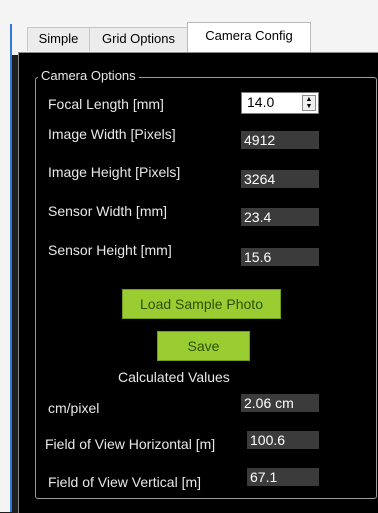 The image size is (378, 513). I want to click on sensor-height-field: 15.6, so click(280, 257).